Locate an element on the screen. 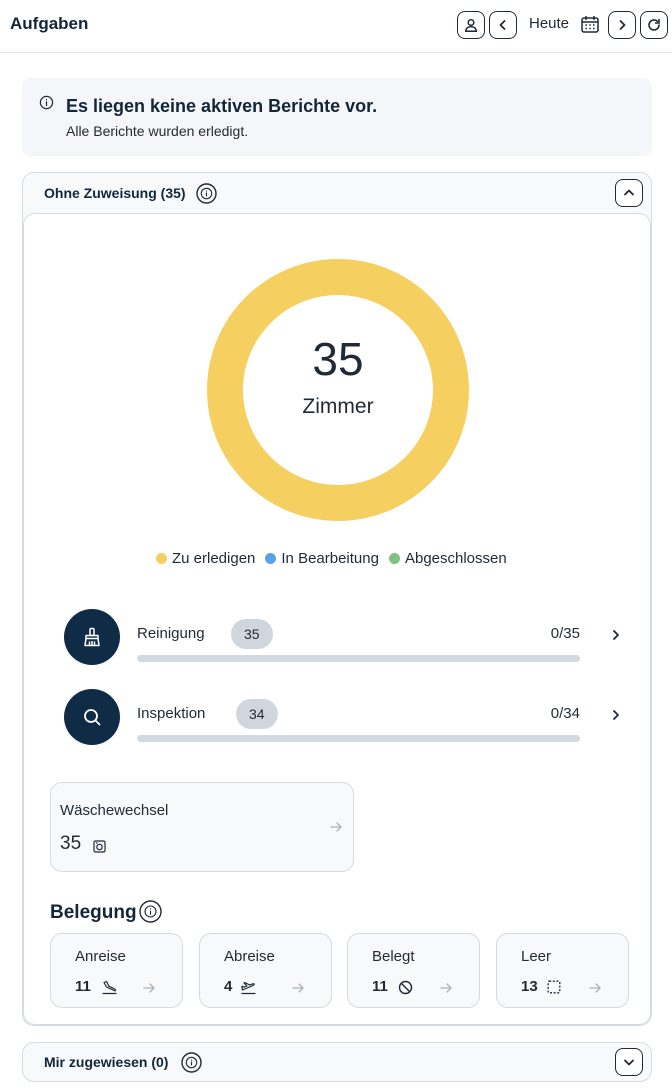 This screenshot has height=1092, width=672. donut-center-label: Zimmer is located at coordinates (338, 406).